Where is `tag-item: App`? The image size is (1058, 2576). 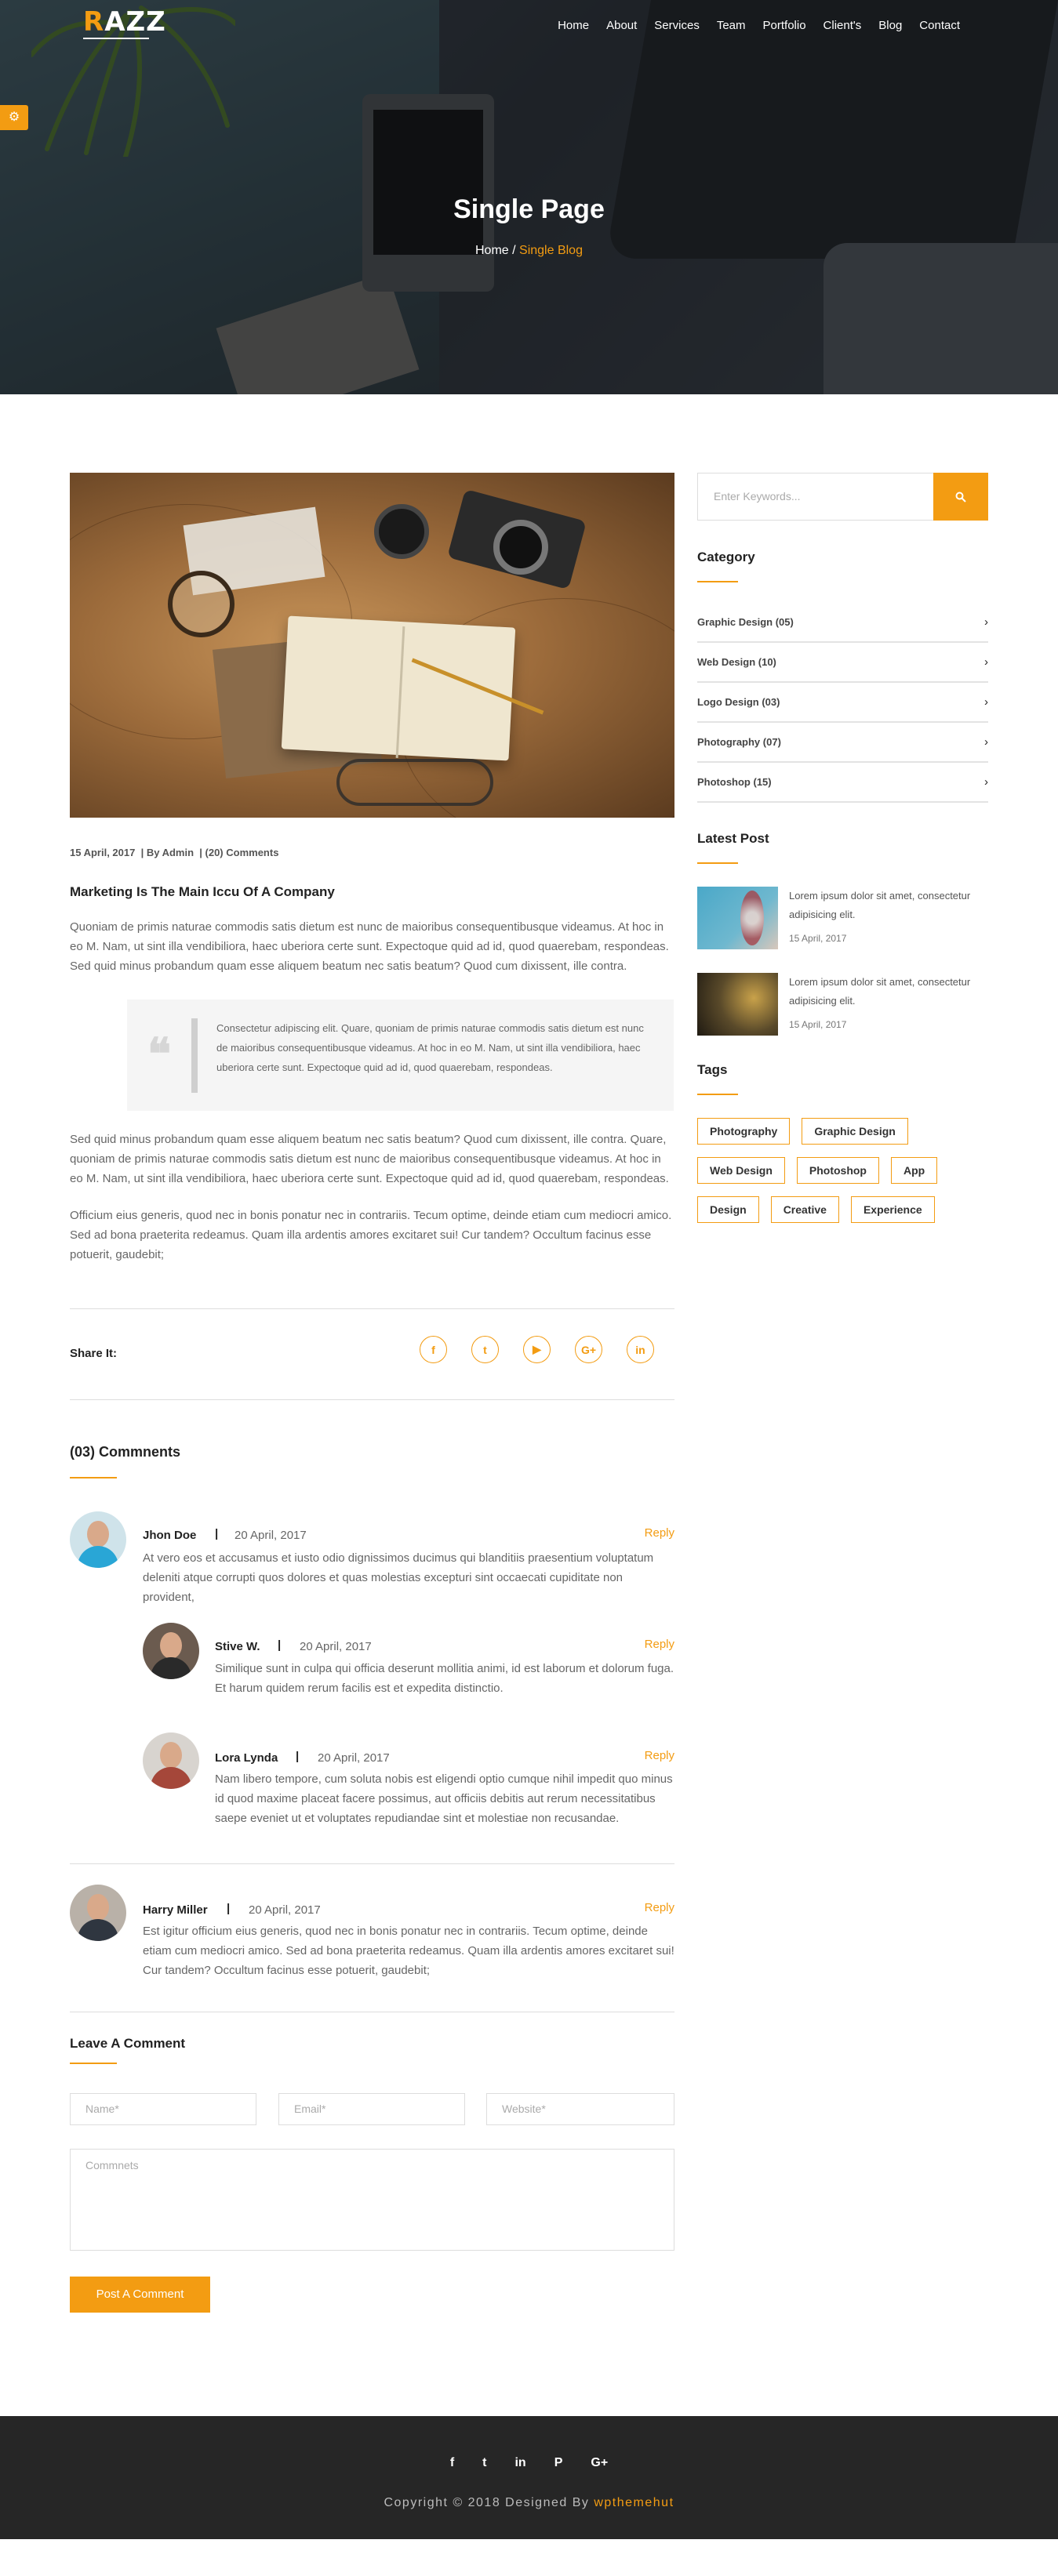
tag-item: App is located at coordinates (914, 1171).